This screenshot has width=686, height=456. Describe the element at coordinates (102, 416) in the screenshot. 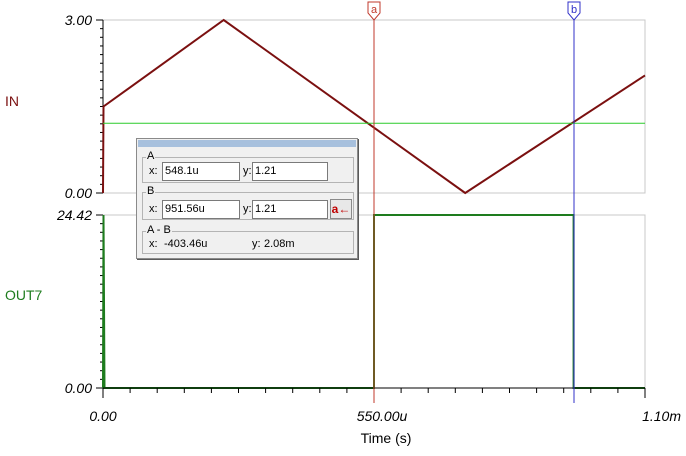

I see `x-tick-label: 0.00` at that location.